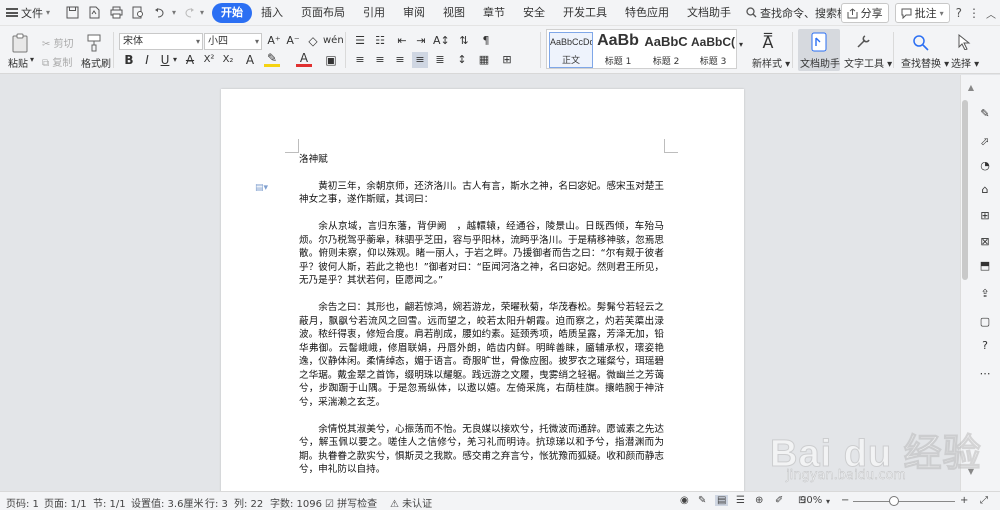 The height and width of the screenshot is (510, 1000). What do you see at coordinates (965, 62) in the screenshot?
I see `select-label: 选择 ▾` at bounding box center [965, 62].